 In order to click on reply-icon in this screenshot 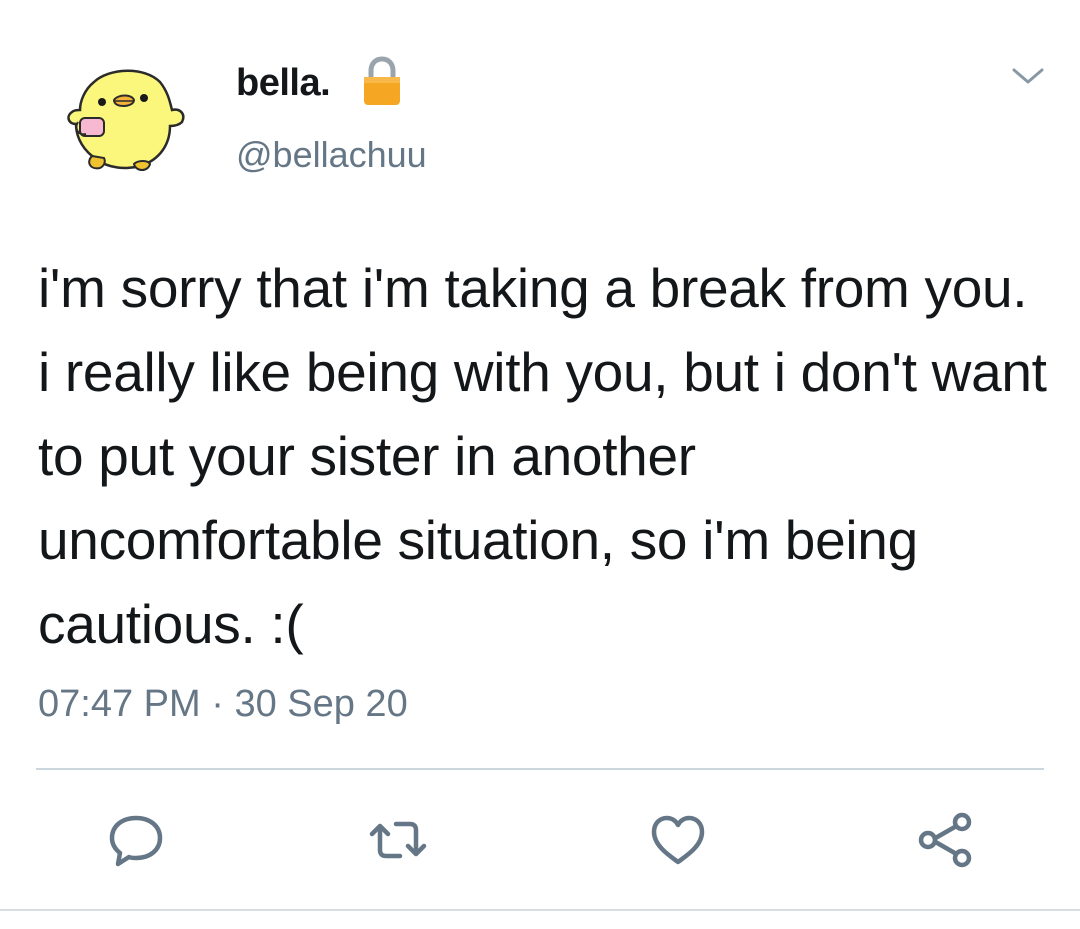, I will do `click(136, 841)`.